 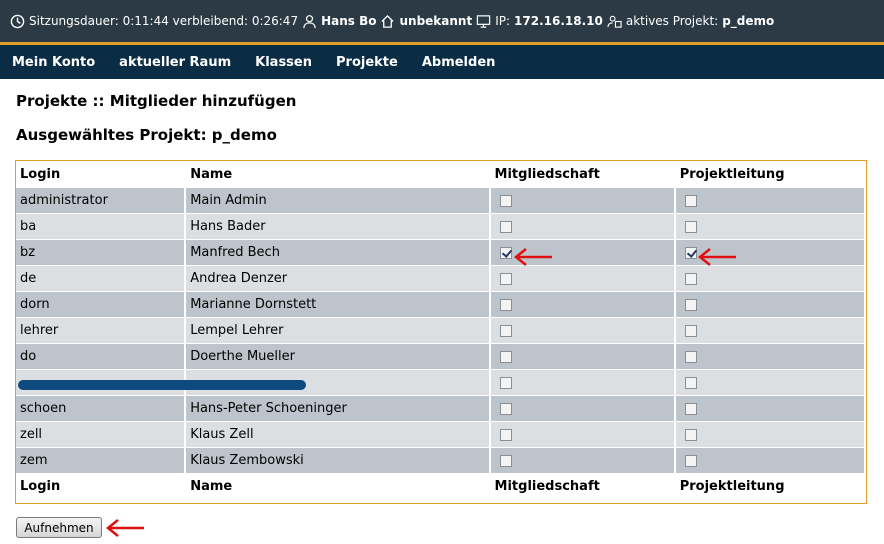 I want to click on project-icon, so click(x=614, y=21).